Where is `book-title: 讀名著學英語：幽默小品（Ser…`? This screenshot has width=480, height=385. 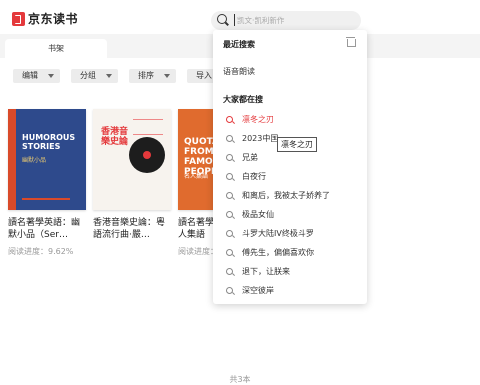
book-title: 讀名著學英語：幽默小品（Ser… is located at coordinates (44, 229).